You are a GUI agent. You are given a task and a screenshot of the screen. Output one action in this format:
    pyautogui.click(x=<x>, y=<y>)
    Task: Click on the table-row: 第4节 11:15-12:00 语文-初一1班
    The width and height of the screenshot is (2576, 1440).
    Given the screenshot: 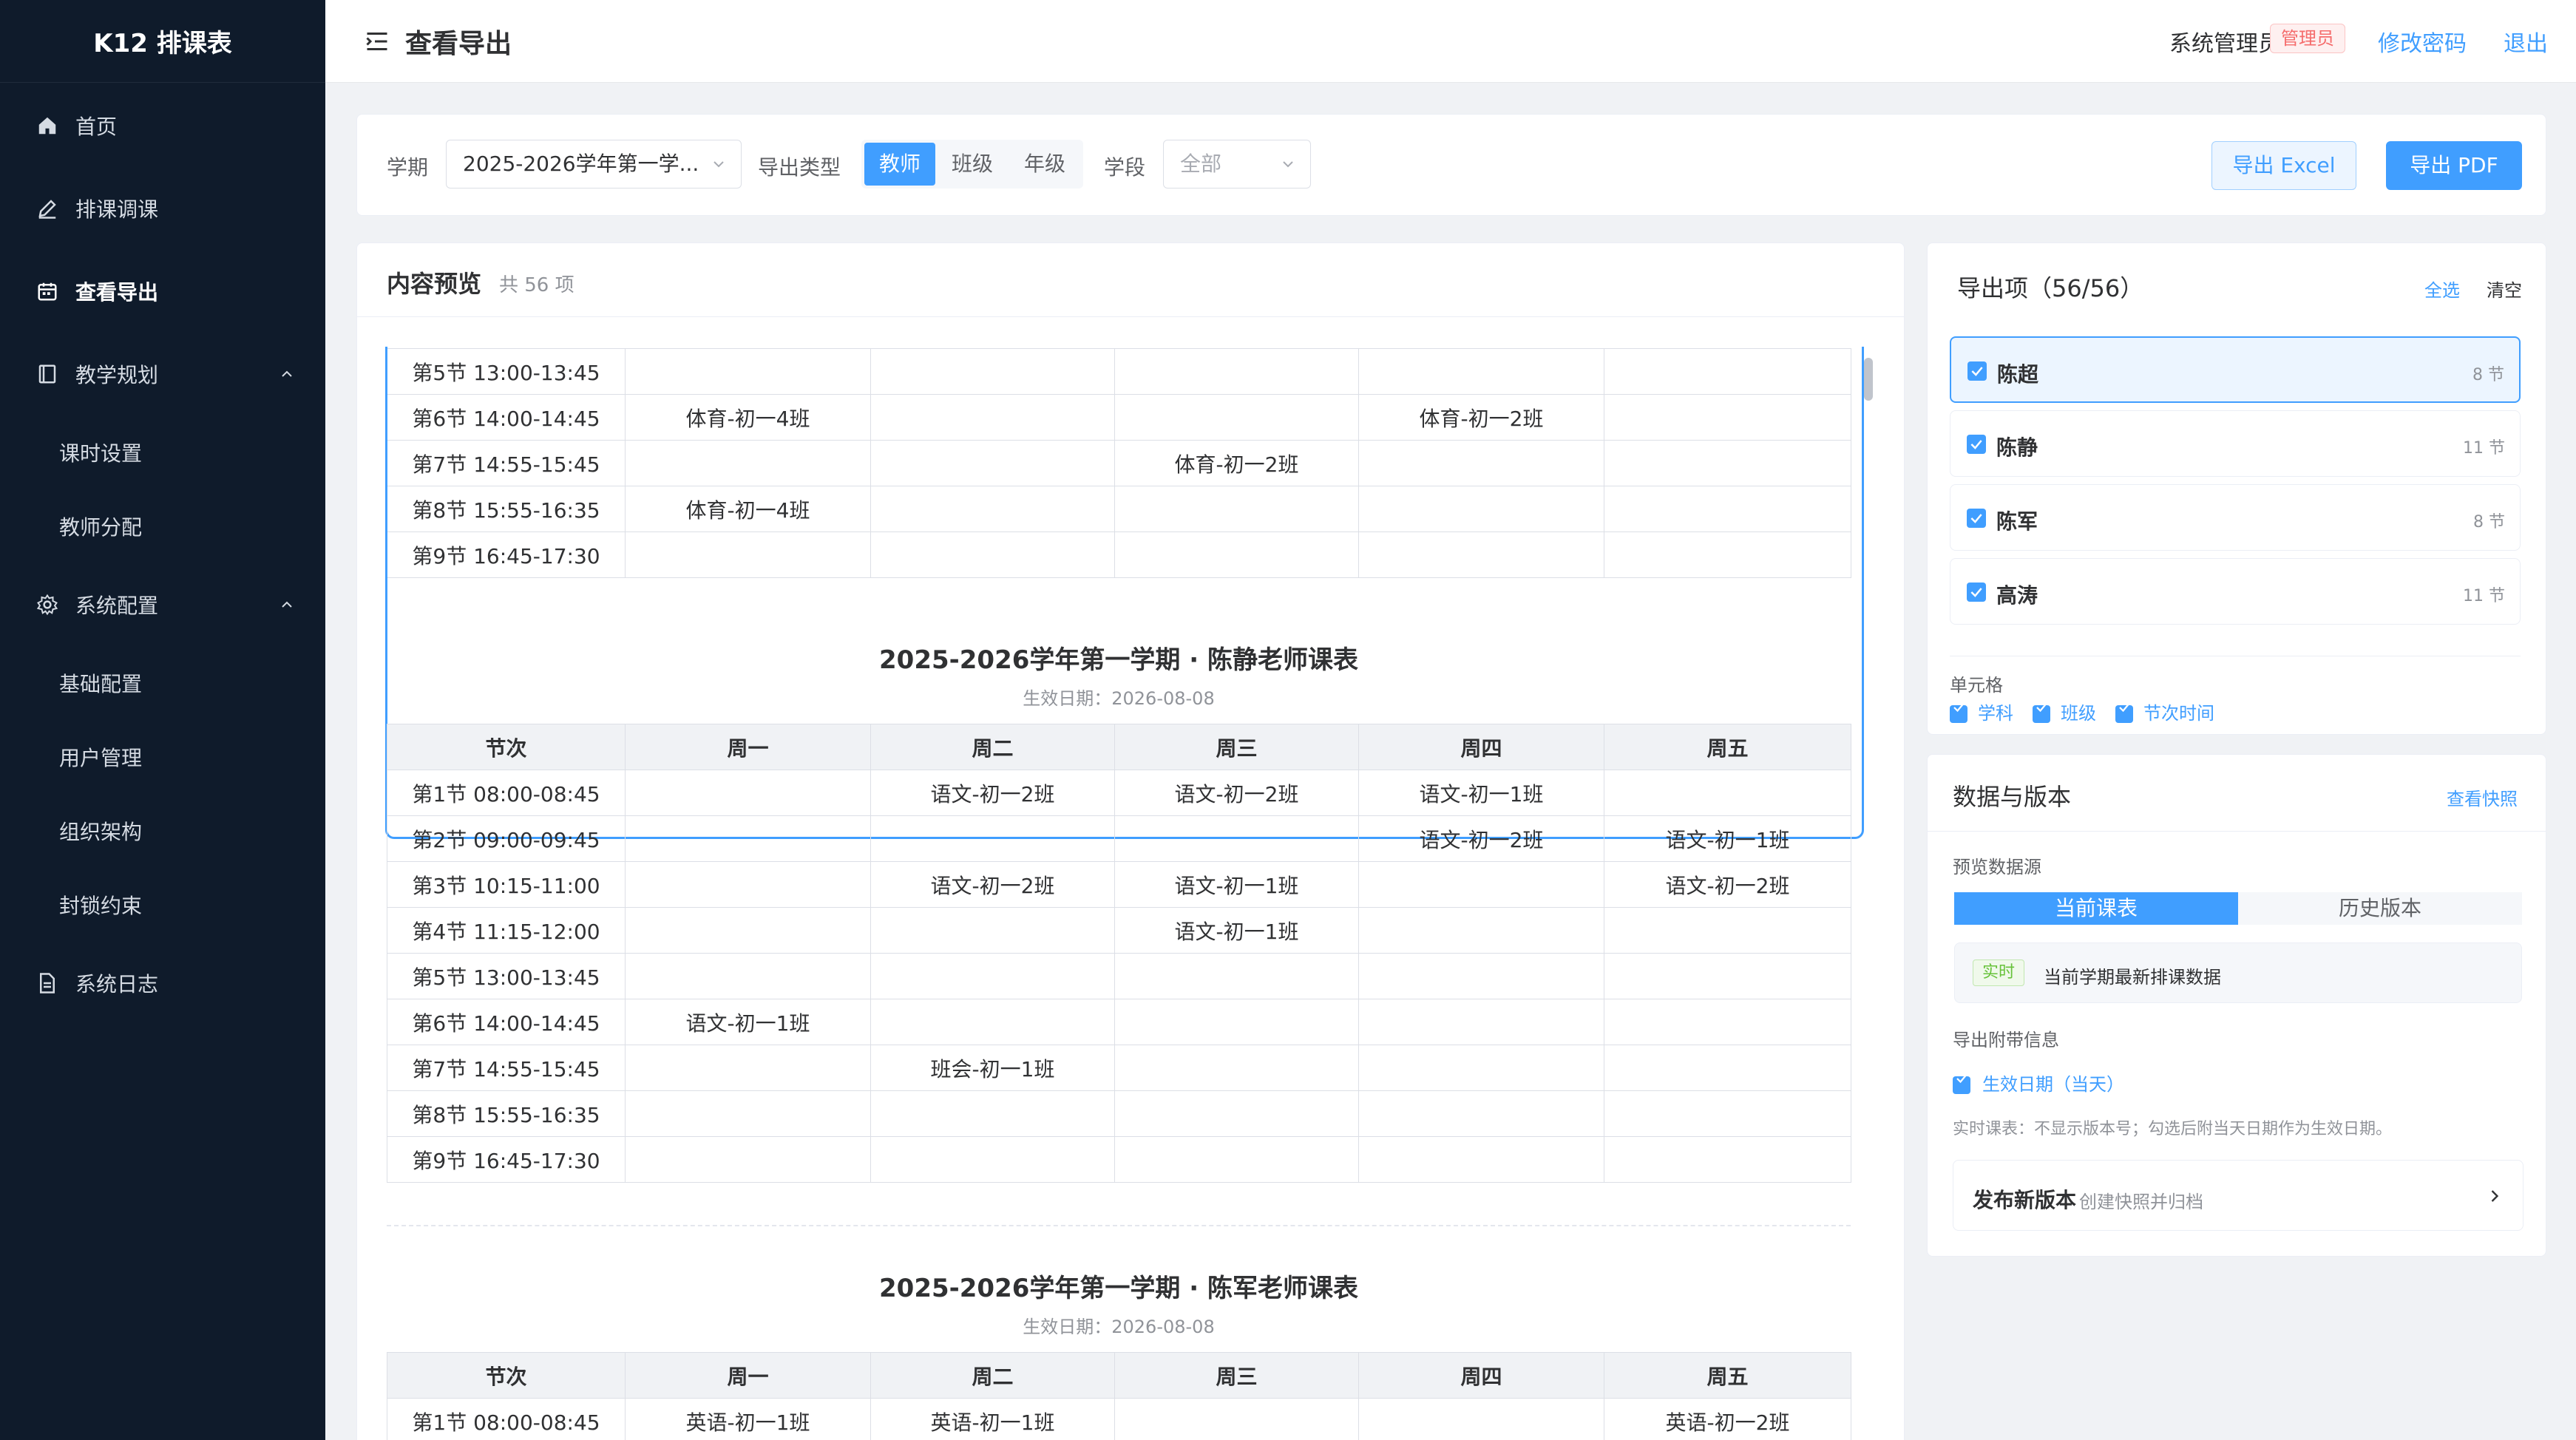 What is the action you would take?
    pyautogui.click(x=1119, y=930)
    